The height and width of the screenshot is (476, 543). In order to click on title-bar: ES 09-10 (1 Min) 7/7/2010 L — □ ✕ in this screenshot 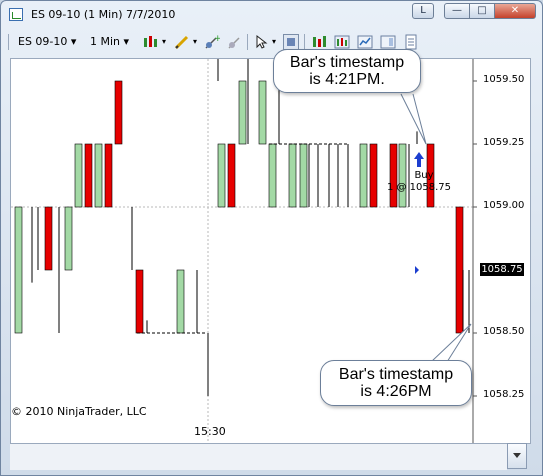, I will do `click(271, 16)`.